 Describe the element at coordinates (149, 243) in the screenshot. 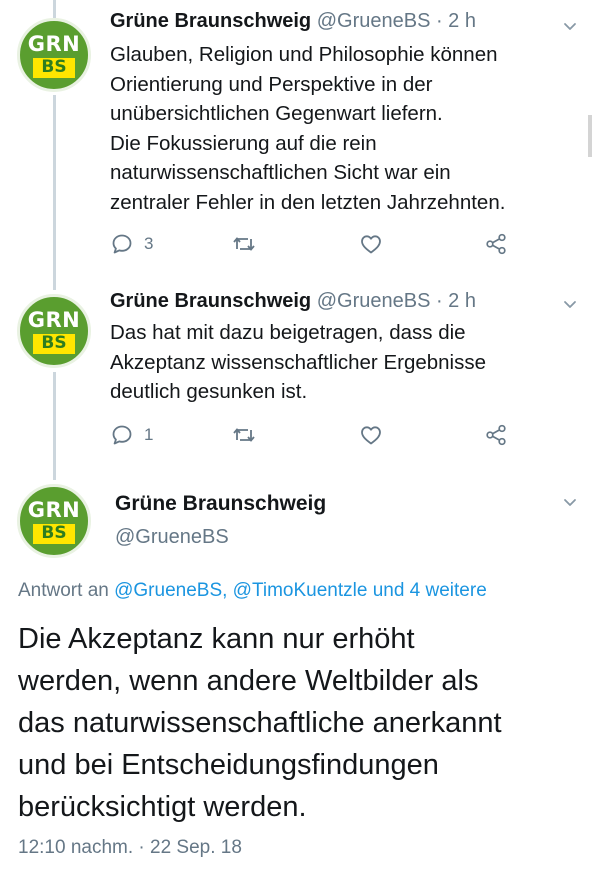

I see `reply-count: 3` at that location.